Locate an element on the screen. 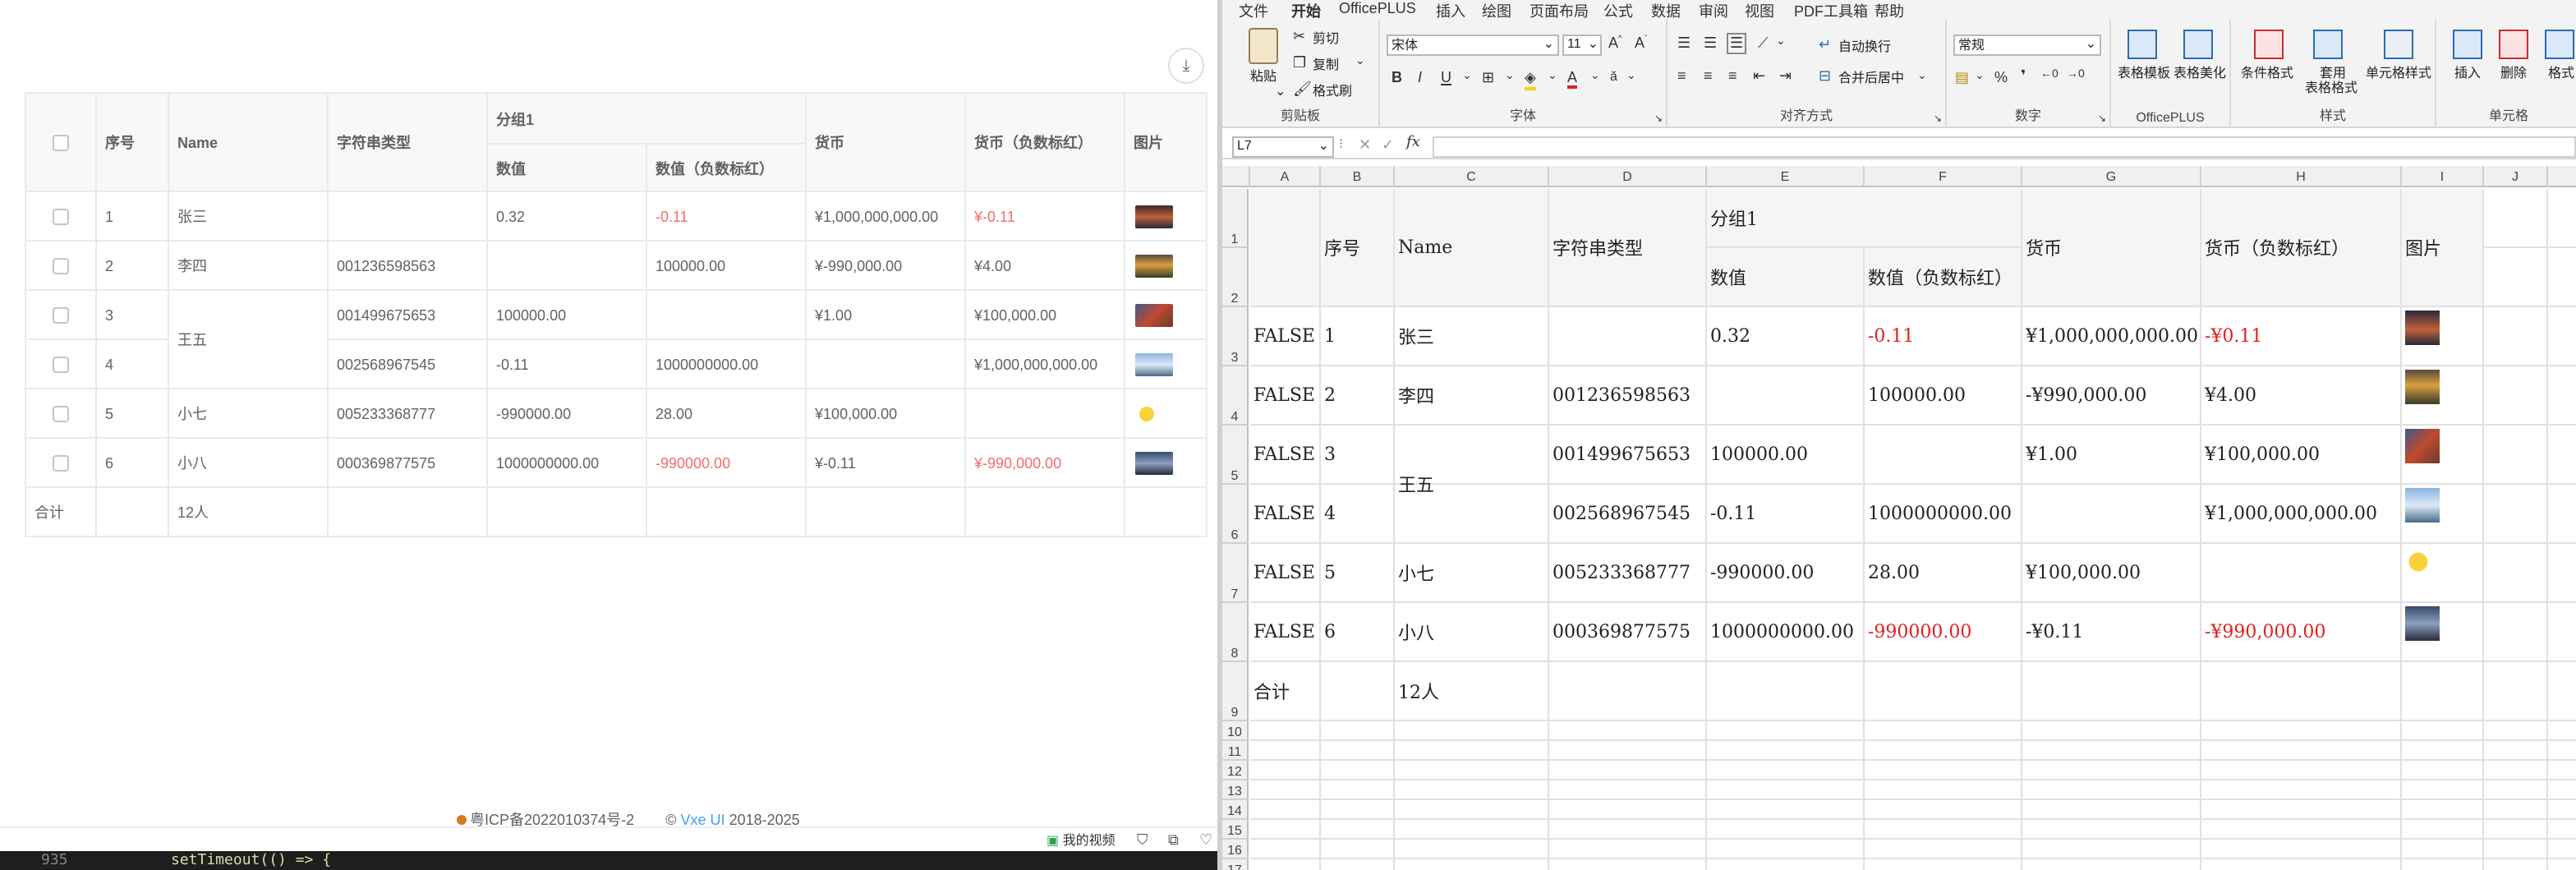 The width and height of the screenshot is (2576, 870). table-row: 1 张三 0.32 -0.11 ¥1,000,000,000.00 ¥-0.11 is located at coordinates (616, 216).